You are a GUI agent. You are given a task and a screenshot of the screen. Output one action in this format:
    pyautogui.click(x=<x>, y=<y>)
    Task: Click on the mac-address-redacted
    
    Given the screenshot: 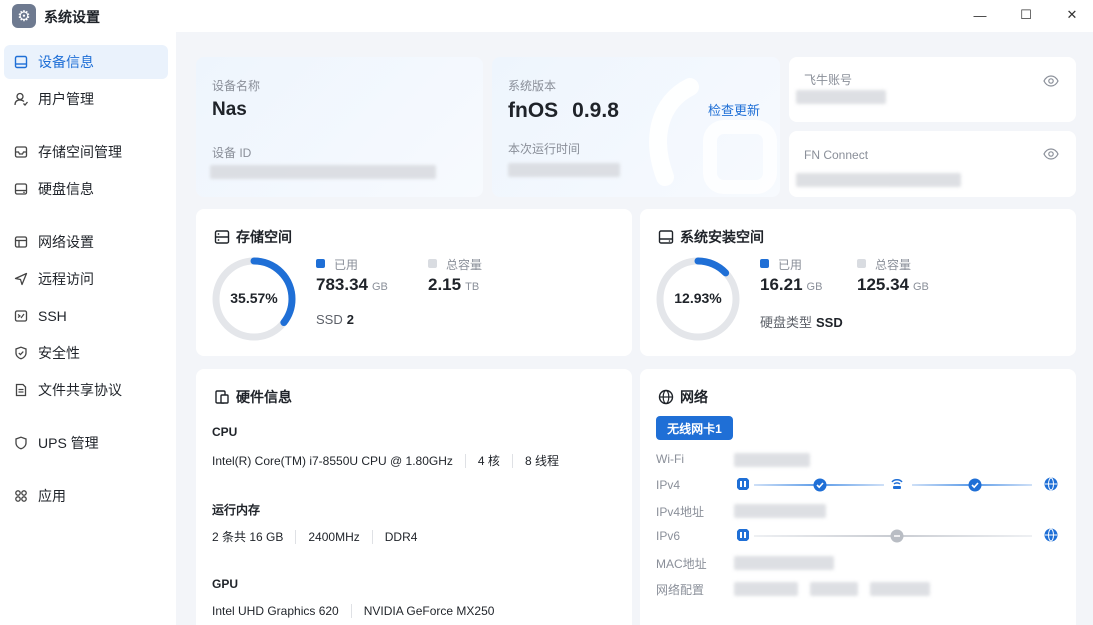 What is the action you would take?
    pyautogui.click(x=784, y=563)
    